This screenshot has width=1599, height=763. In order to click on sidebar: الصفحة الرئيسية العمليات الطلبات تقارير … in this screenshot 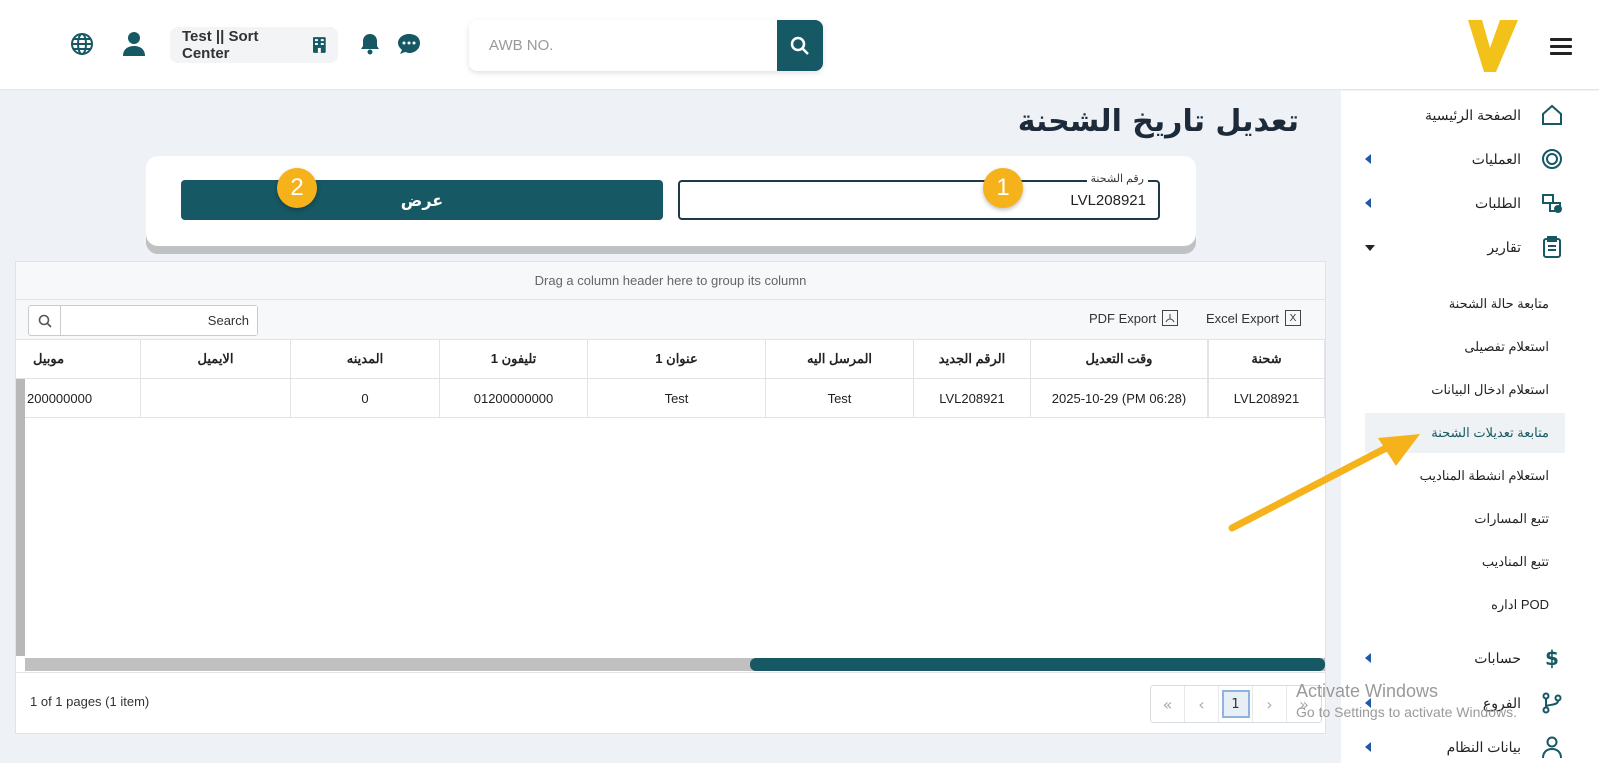, I will do `click(1470, 427)`.